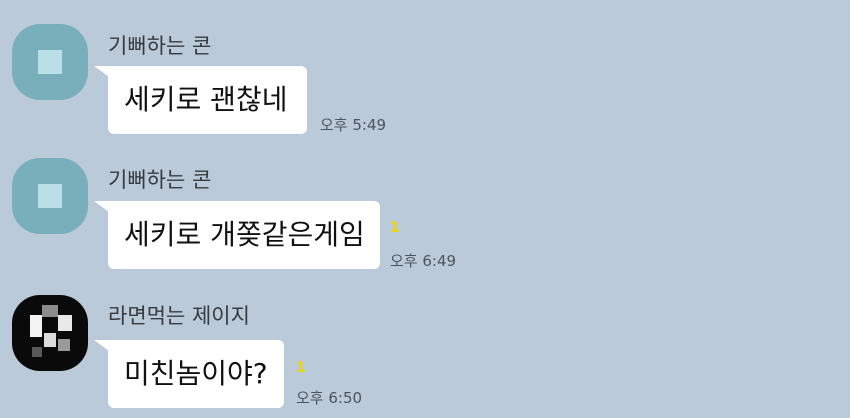  Describe the element at coordinates (200, 100) in the screenshot. I see `message-bubble: 세키로 괜찮네` at that location.